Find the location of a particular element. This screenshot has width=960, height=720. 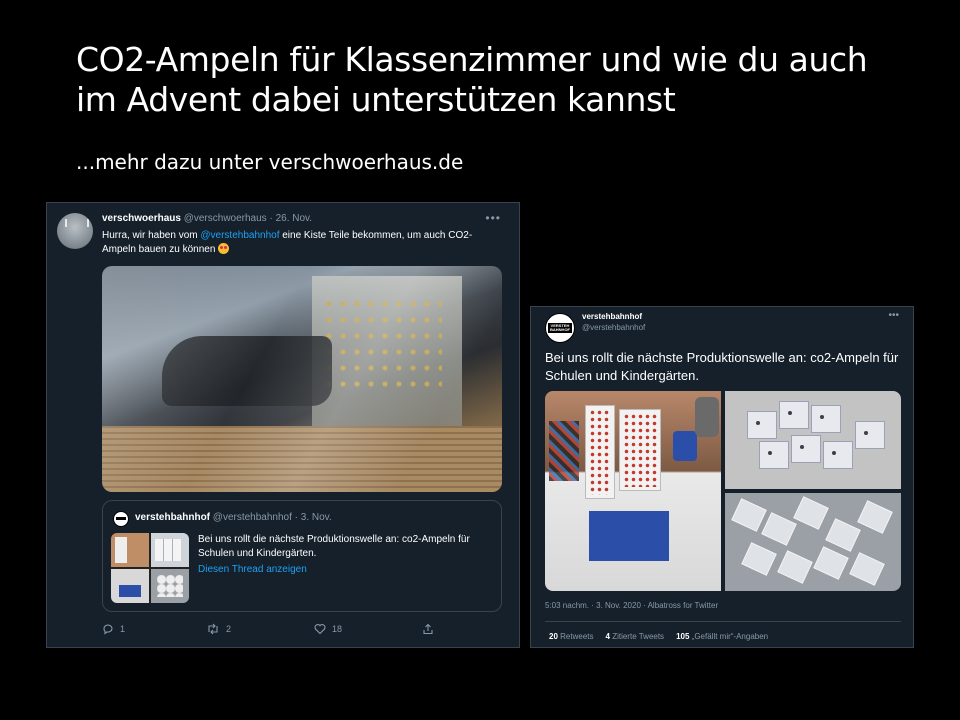

retweet-button: 2 is located at coordinates (218, 629).